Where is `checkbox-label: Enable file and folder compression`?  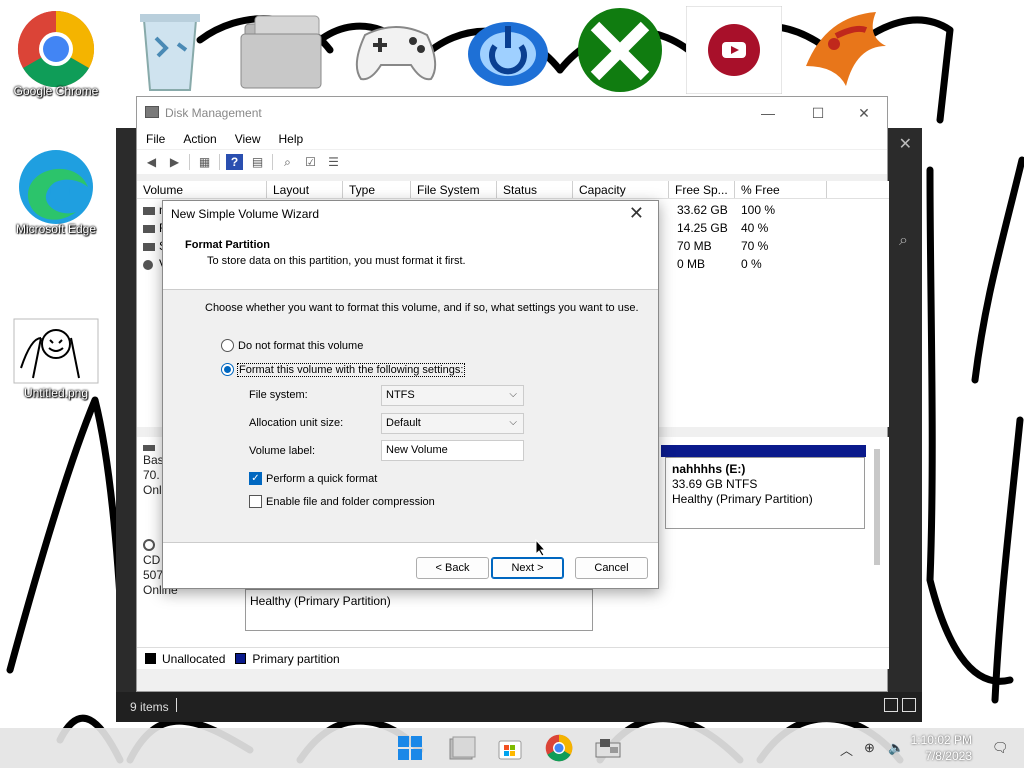
checkbox-label: Enable file and folder compression is located at coordinates (350, 501).